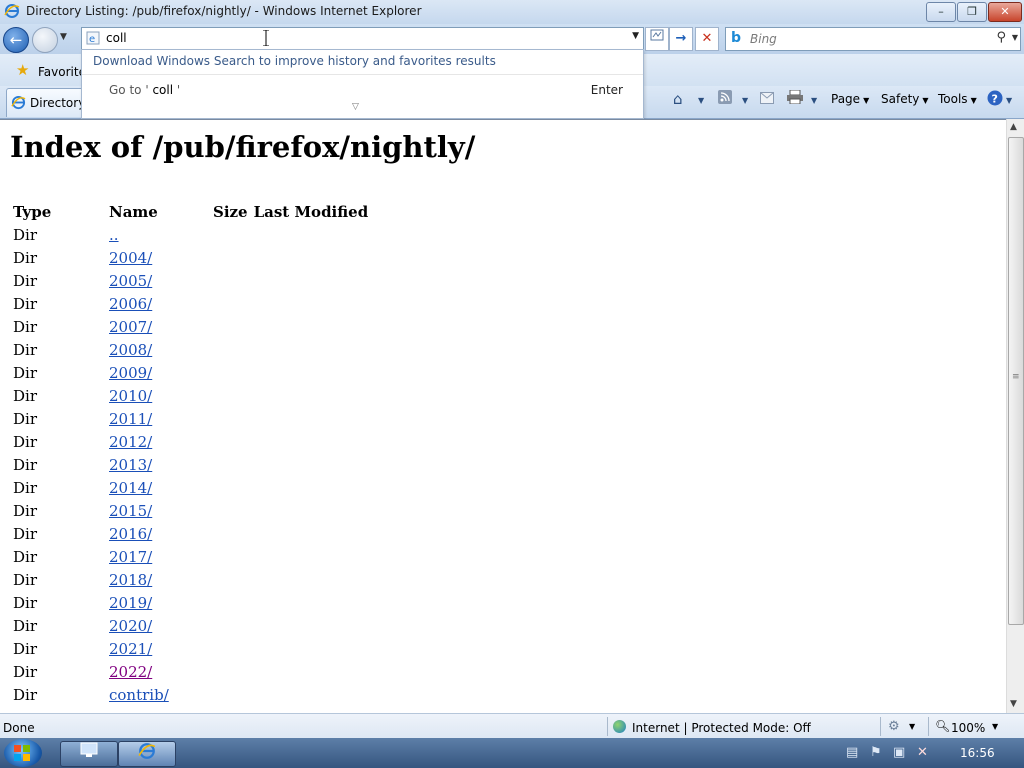  What do you see at coordinates (190, 556) in the screenshot?
I see `table-row: Dir 2017/` at bounding box center [190, 556].